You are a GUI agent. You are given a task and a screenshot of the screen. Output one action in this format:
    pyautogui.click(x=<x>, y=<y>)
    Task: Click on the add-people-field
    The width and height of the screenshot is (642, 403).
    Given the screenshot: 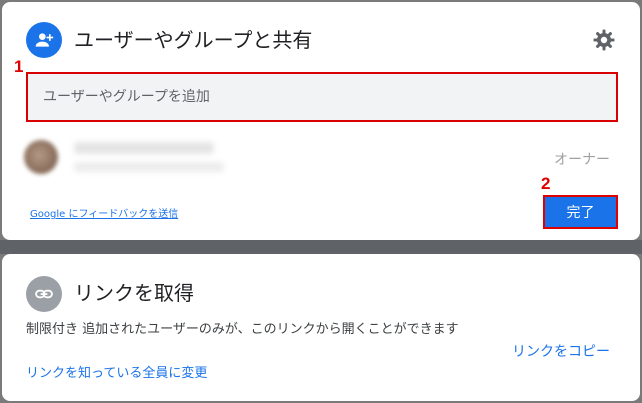 What is the action you would take?
    pyautogui.click(x=322, y=97)
    